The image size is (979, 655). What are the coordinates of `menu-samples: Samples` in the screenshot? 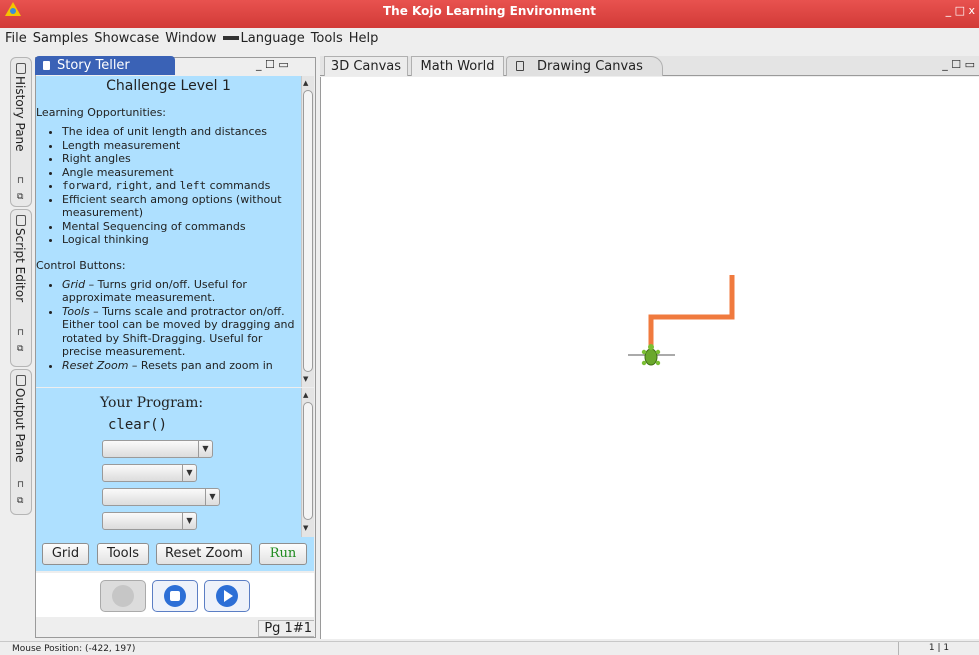 It's located at (61, 38).